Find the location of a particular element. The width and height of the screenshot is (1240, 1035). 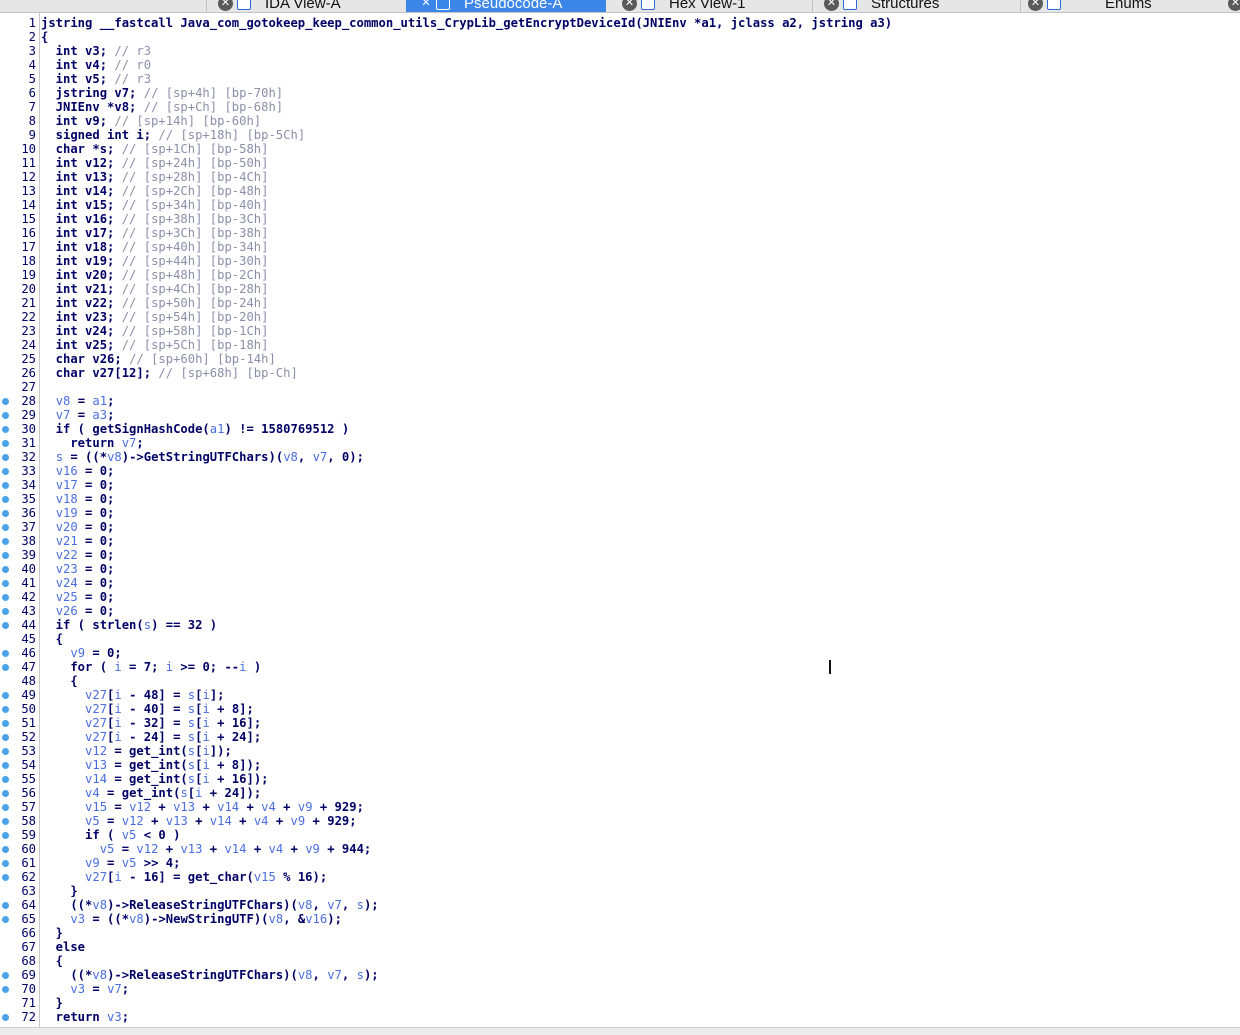

line-number: 29 is located at coordinates (28, 415).